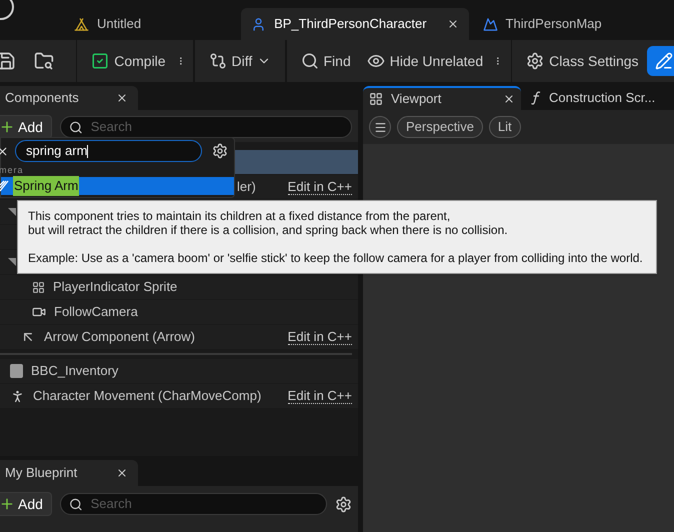  What do you see at coordinates (246, 187) in the screenshot?
I see `component-name: ler)` at bounding box center [246, 187].